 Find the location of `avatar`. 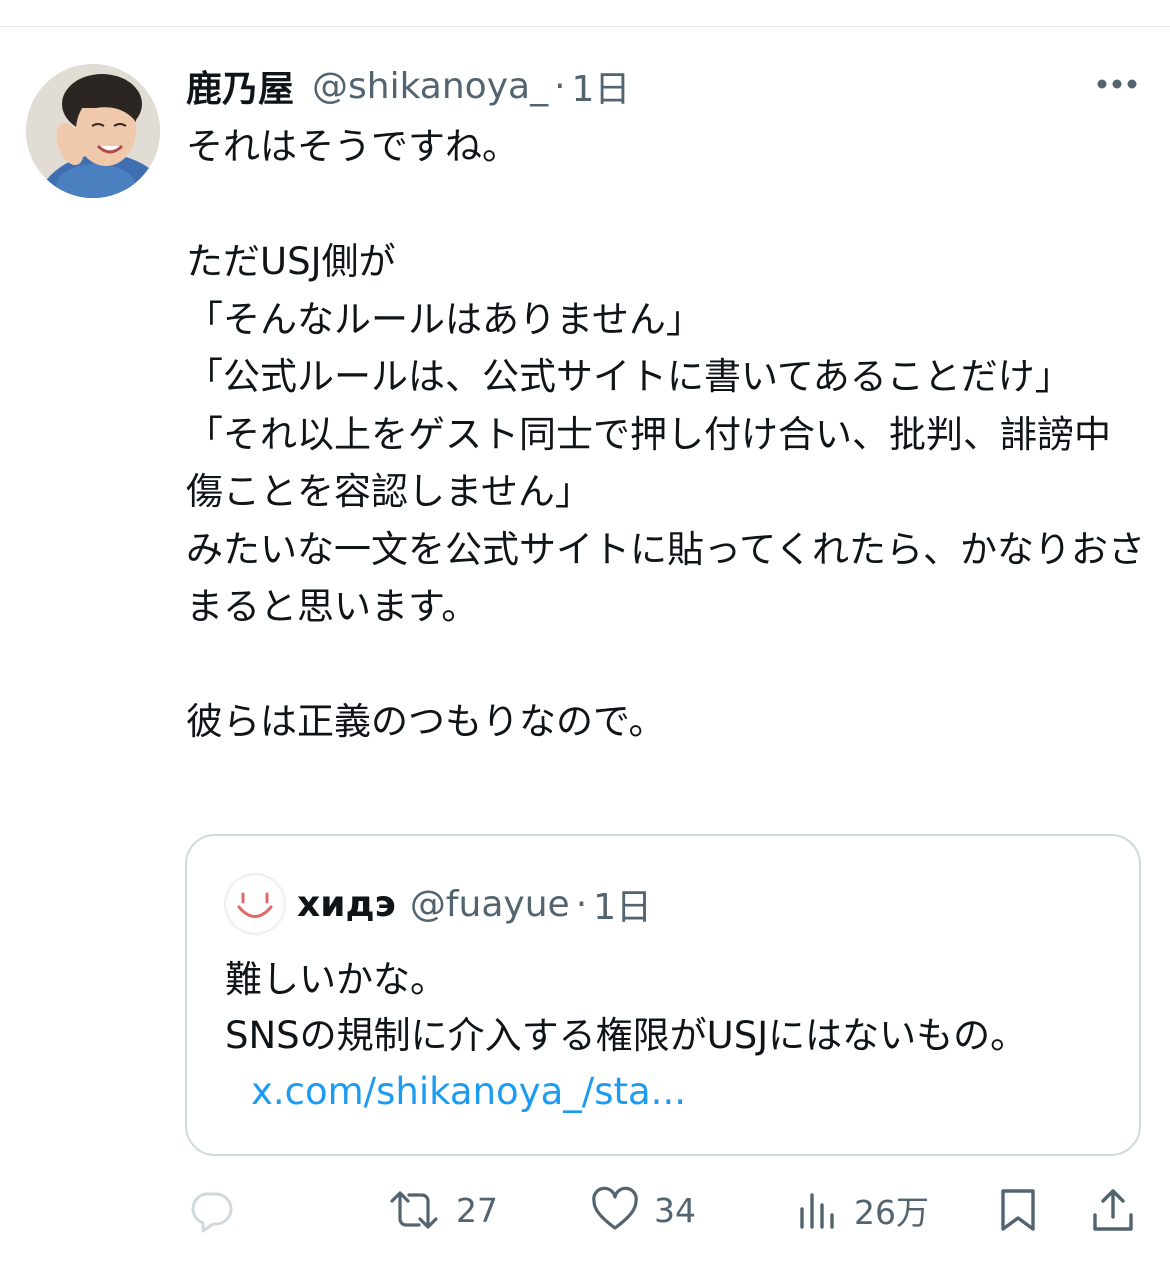

avatar is located at coordinates (93, 131).